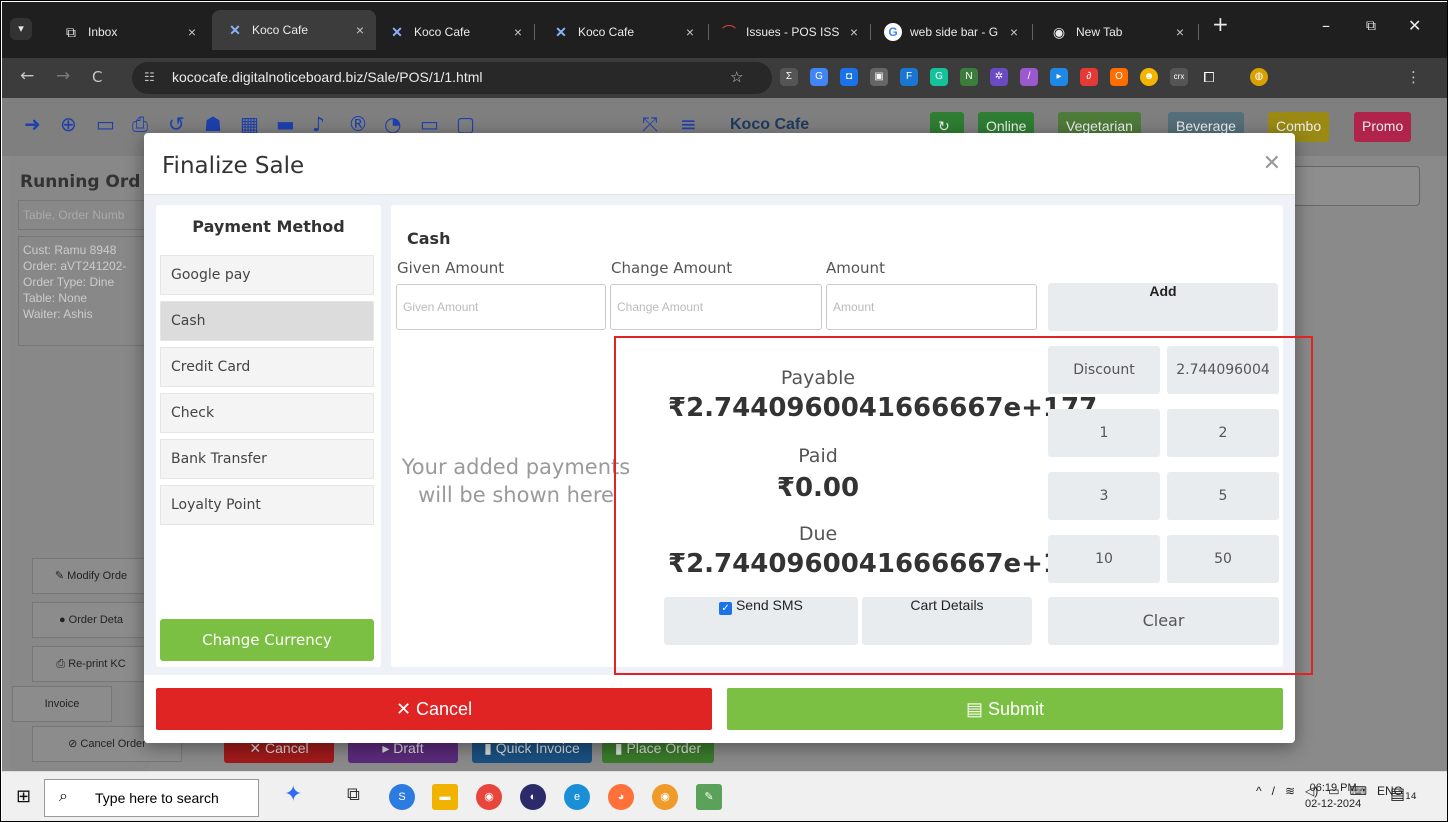  Describe the element at coordinates (999, 77) in the screenshot. I see `star-extension-icon: ✲` at that location.